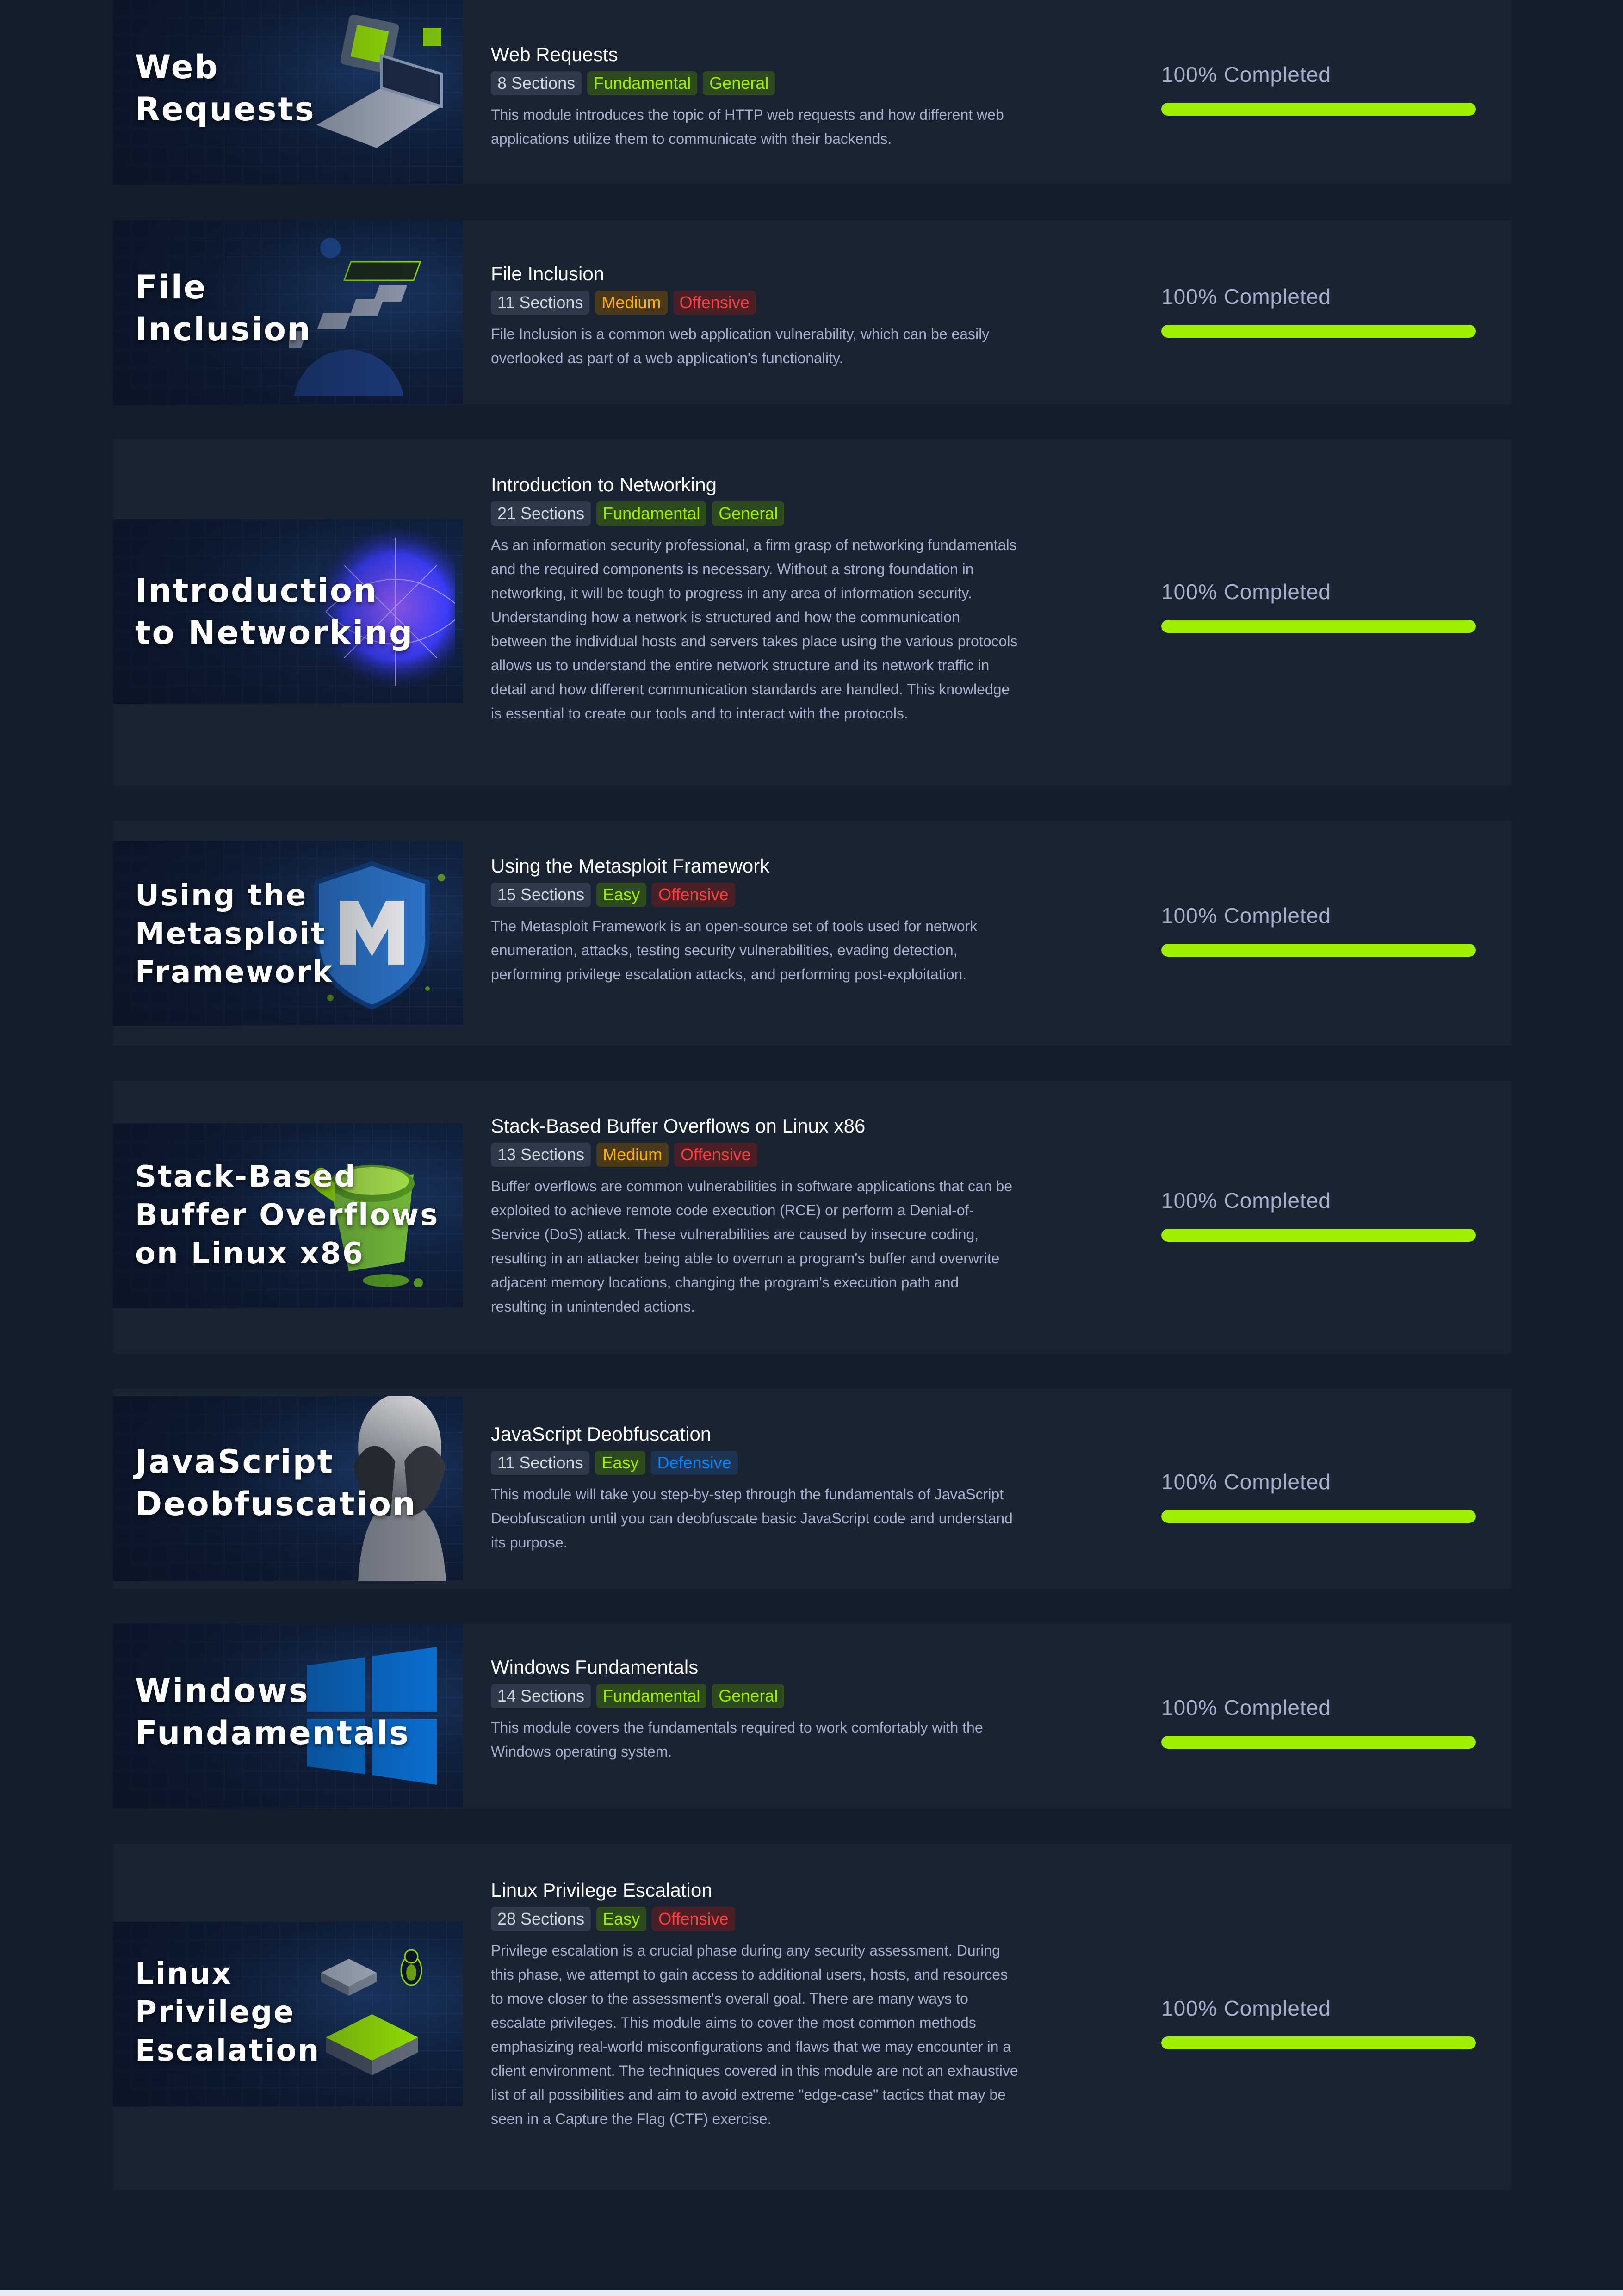 The width and height of the screenshot is (1623, 2296). I want to click on medium-badge: Medium, so click(632, 1155).